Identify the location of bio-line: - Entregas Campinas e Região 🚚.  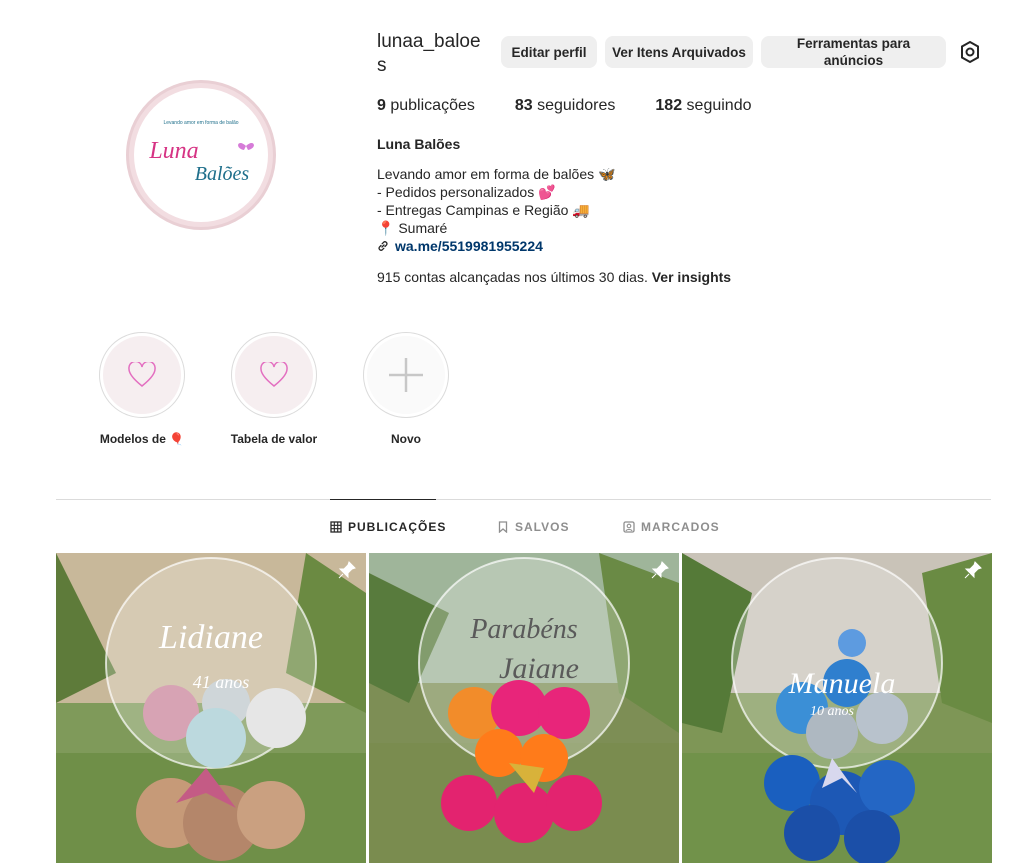
(483, 210).